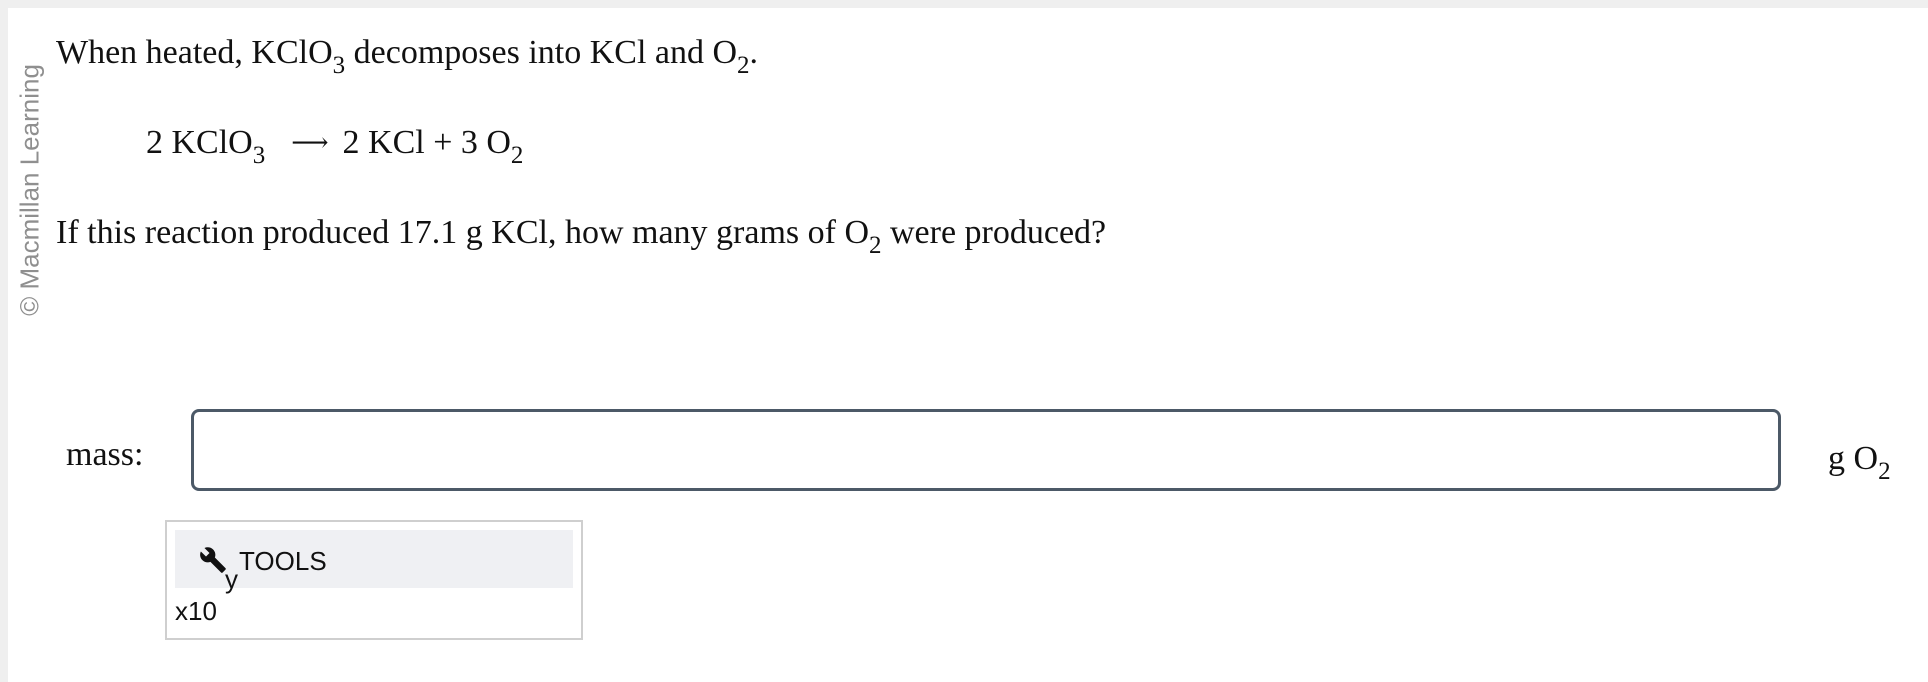  Describe the element at coordinates (231, 579) in the screenshot. I see `tools-subscript: y` at that location.